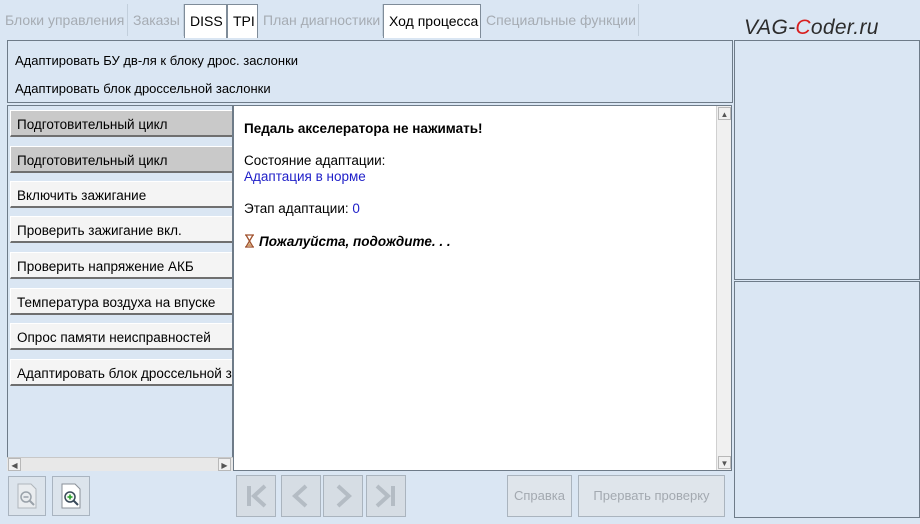 The width and height of the screenshot is (920, 524). Describe the element at coordinates (121, 372) in the screenshot. I see `list-item: Адаптировать блок дроссельной заслонки` at that location.